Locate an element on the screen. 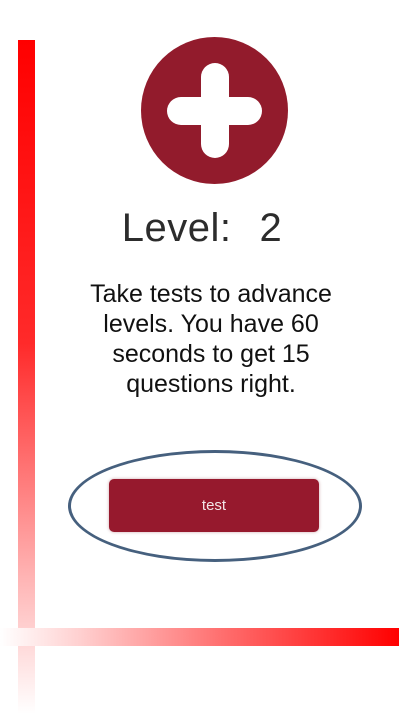 The image size is (404, 714). plus-icon-glyph is located at coordinates (214, 110).